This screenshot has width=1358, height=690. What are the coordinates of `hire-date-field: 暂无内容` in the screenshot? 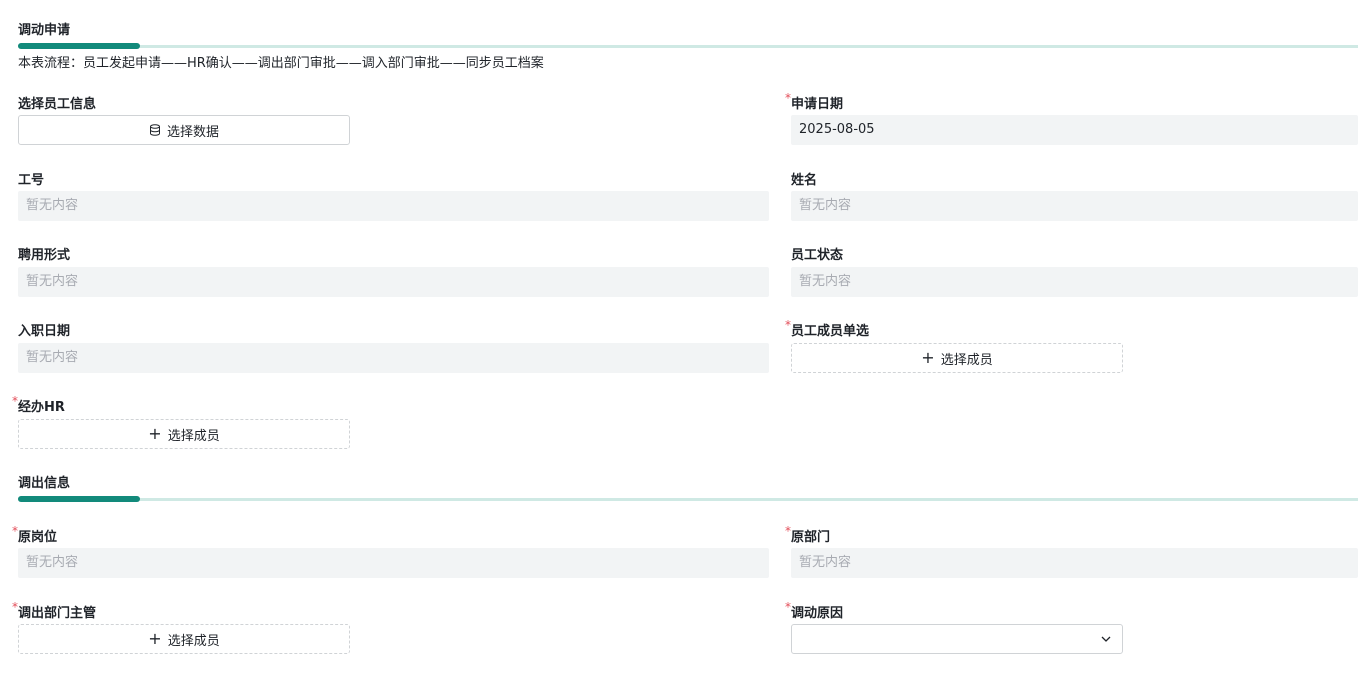 It's located at (393, 358).